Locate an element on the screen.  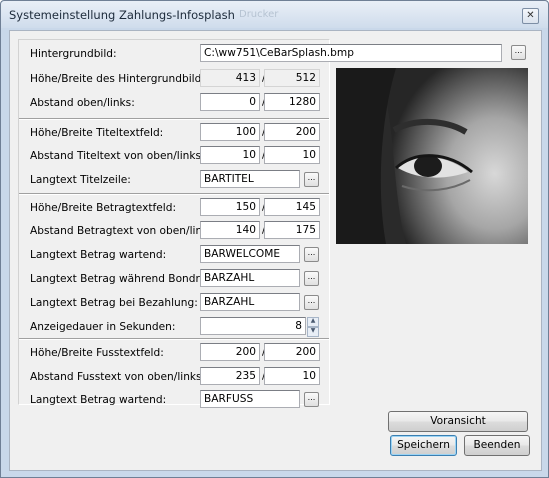
amount-height-field: 150 is located at coordinates (230, 207).